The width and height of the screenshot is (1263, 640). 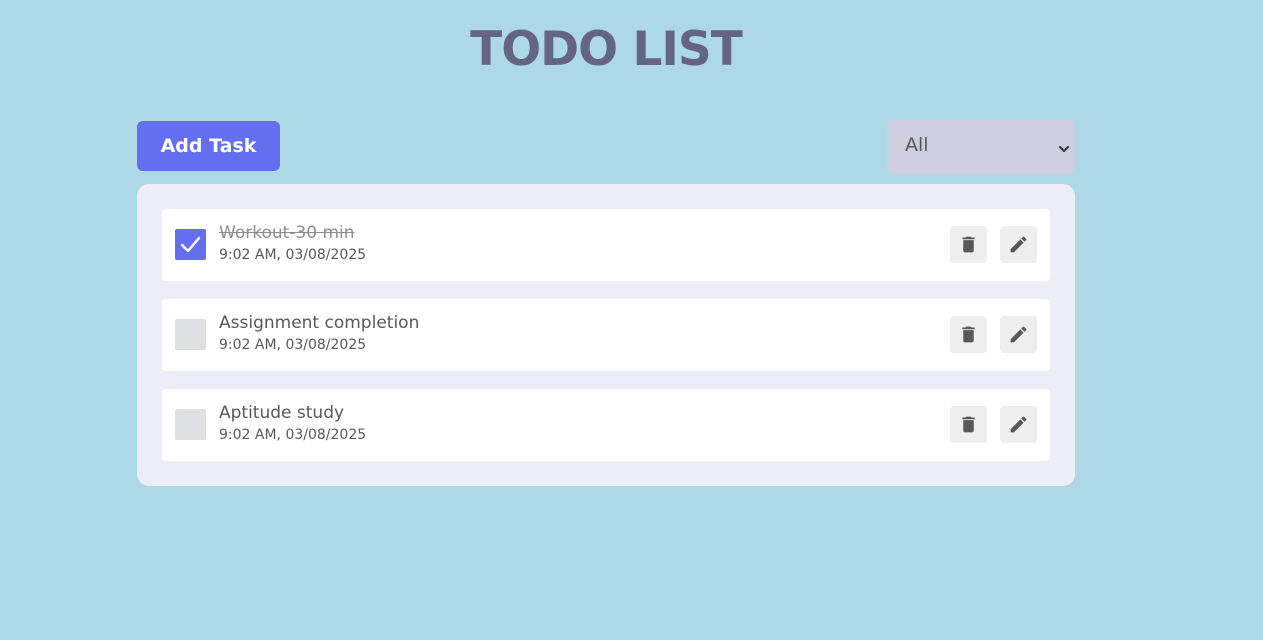 What do you see at coordinates (287, 233) in the screenshot?
I see `todo-title: Workout-30 min` at bounding box center [287, 233].